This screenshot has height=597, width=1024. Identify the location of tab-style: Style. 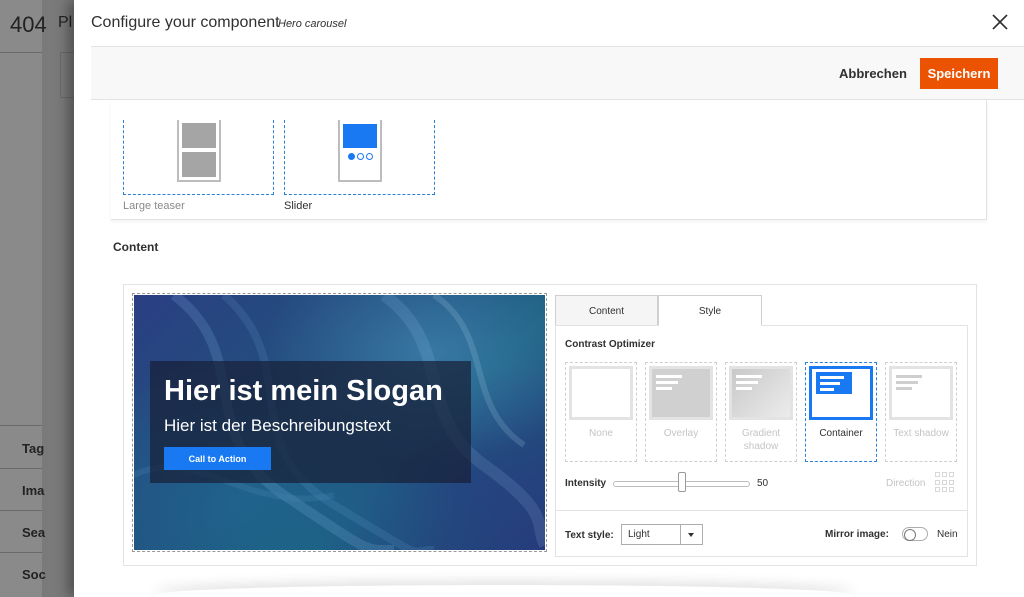
(710, 310).